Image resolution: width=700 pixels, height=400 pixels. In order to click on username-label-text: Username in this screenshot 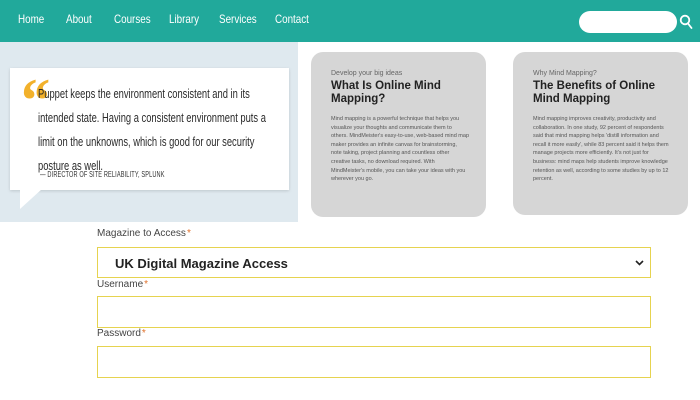, I will do `click(120, 284)`.